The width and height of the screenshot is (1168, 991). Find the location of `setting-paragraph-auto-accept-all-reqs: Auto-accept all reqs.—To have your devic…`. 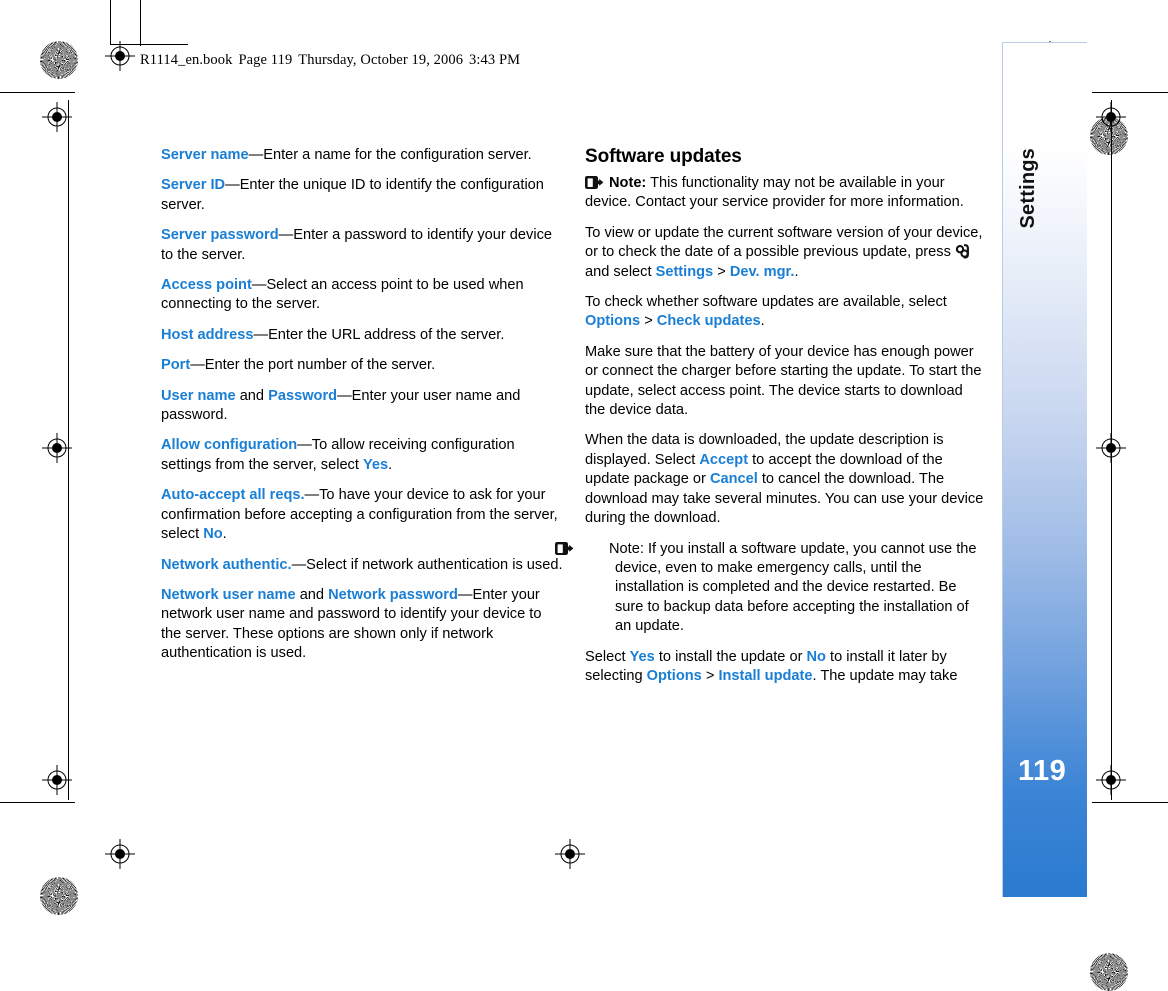

setting-paragraph-auto-accept-all-reqs: Auto-accept all reqs.—To have your devic… is located at coordinates (362, 515).